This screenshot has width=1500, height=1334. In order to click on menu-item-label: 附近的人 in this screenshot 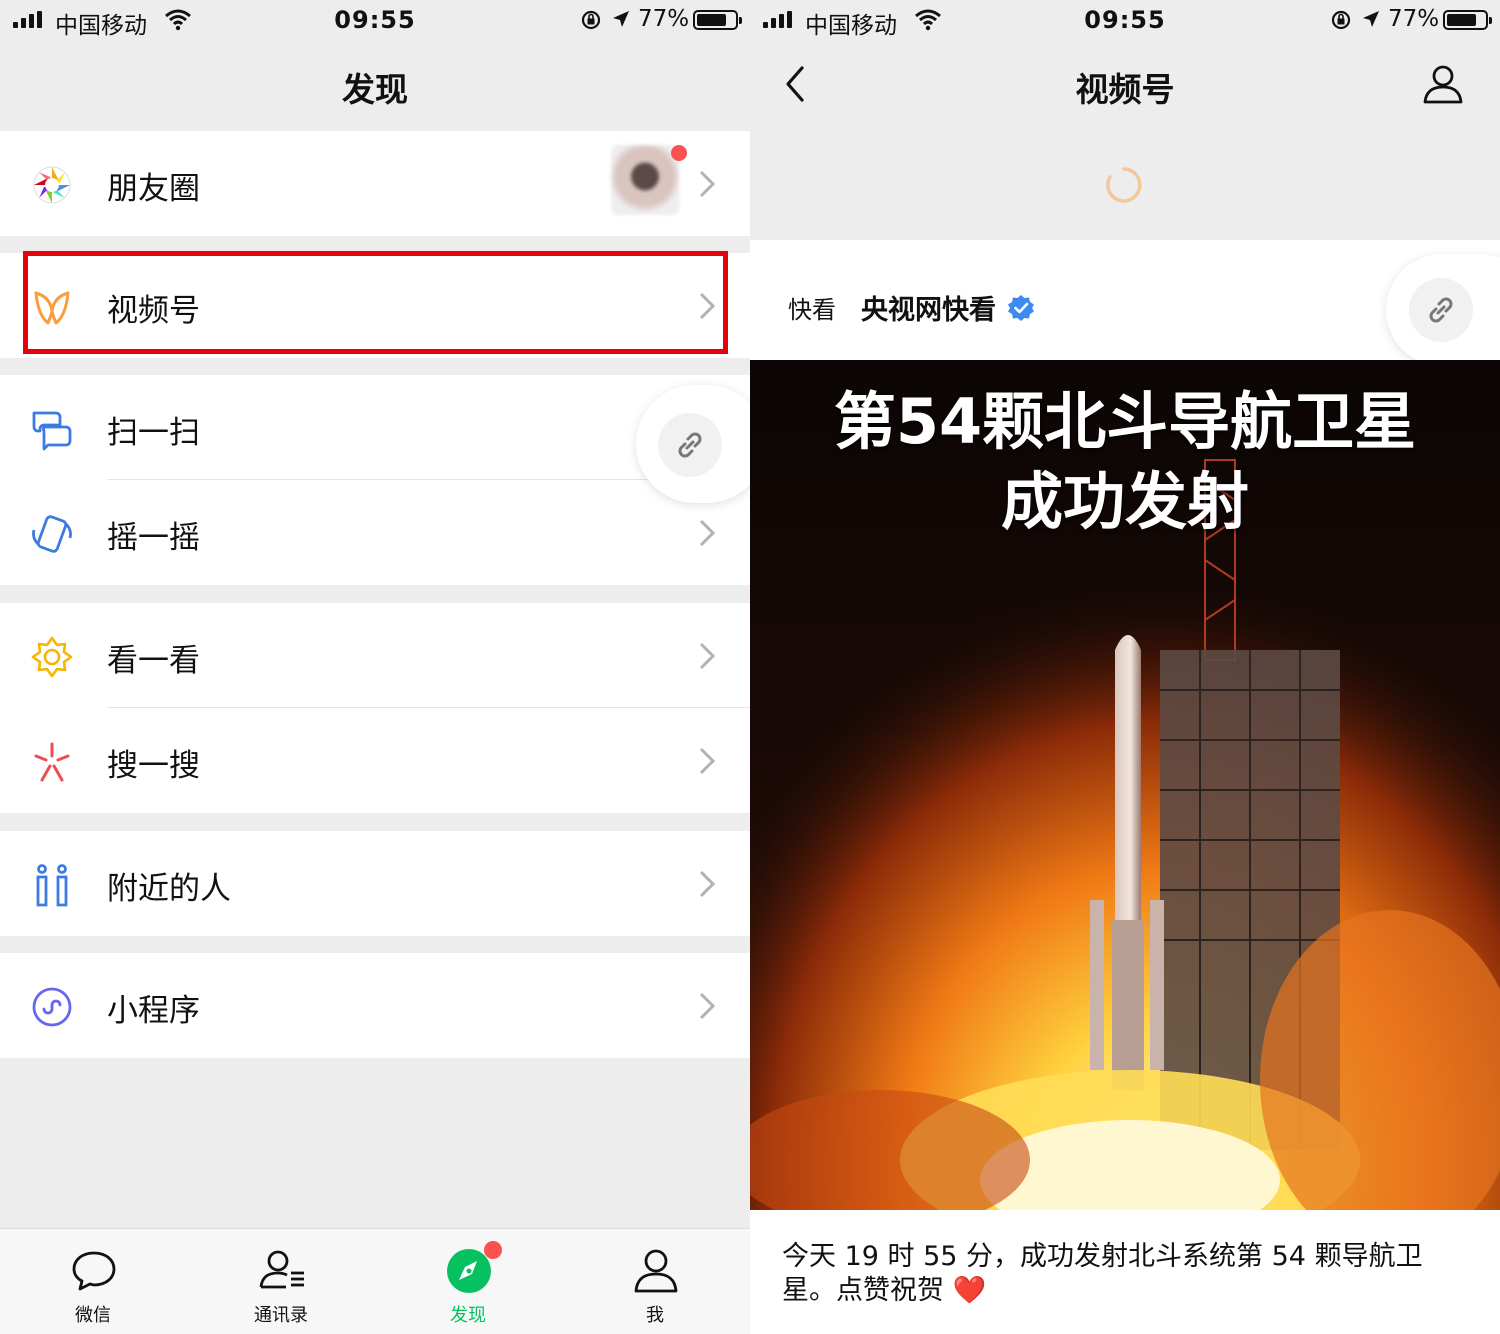, I will do `click(169, 889)`.